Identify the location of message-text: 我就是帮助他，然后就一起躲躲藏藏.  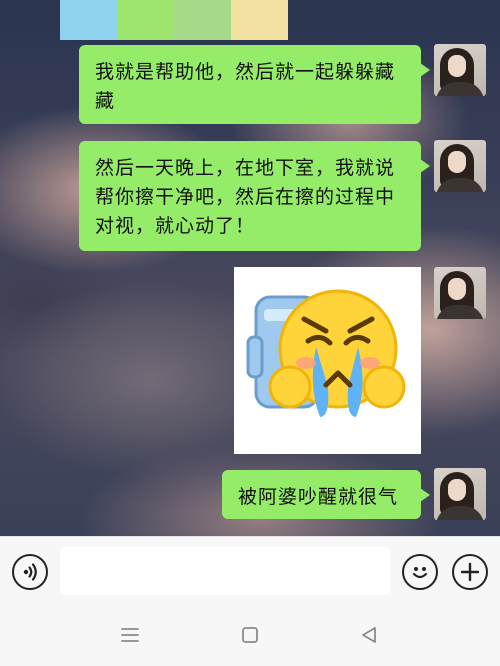
(245, 86).